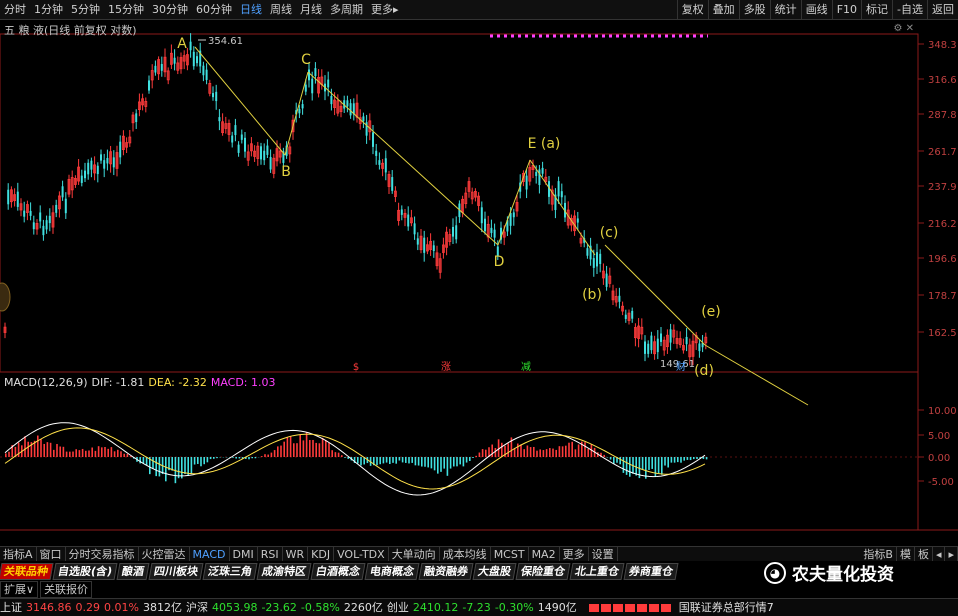  I want to click on period-tab-8: 月线, so click(311, 9).